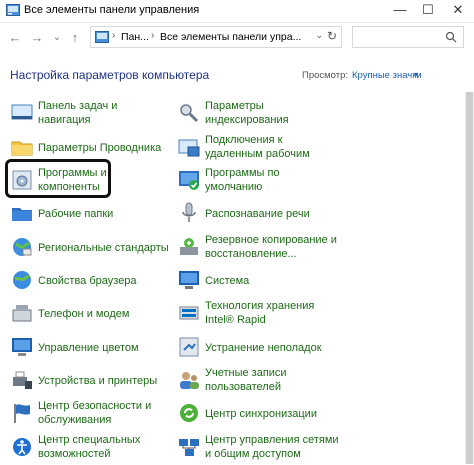 The image size is (474, 465). I want to click on flag-icon, so click(22, 413).